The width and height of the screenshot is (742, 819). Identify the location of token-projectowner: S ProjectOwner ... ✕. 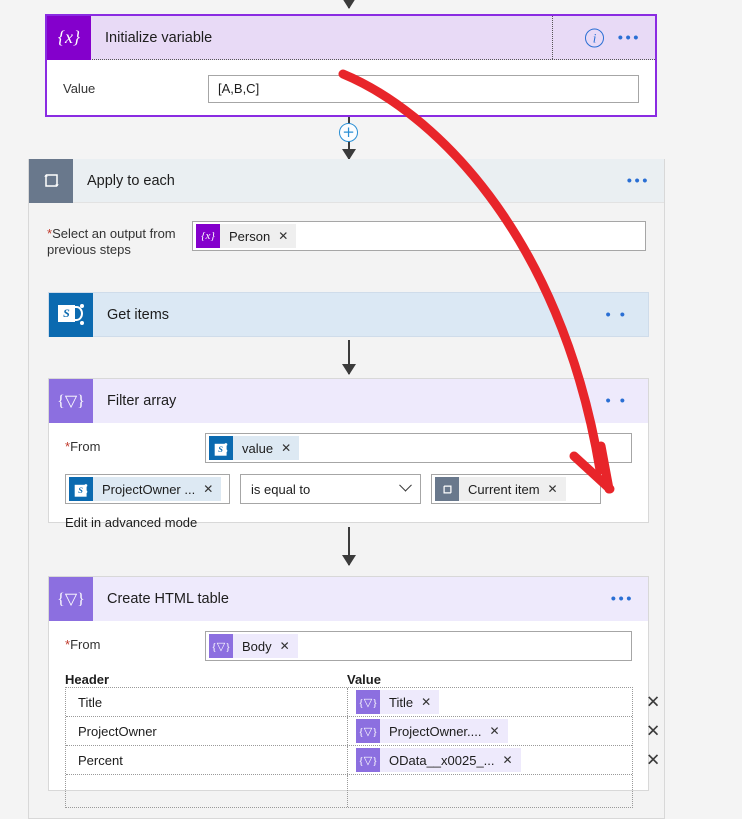
(145, 489).